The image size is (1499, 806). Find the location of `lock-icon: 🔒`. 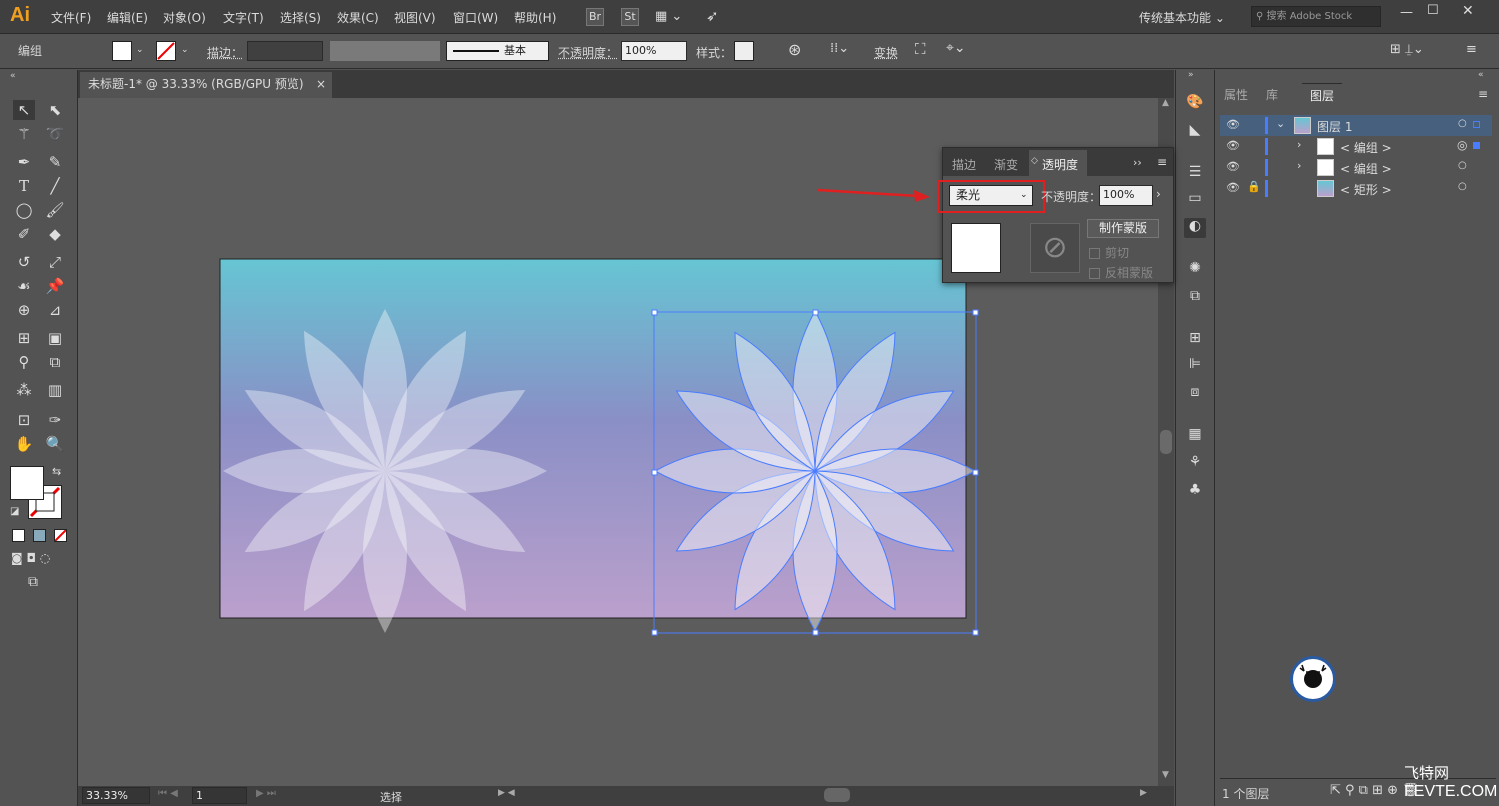

lock-icon: 🔒 is located at coordinates (1254, 186).